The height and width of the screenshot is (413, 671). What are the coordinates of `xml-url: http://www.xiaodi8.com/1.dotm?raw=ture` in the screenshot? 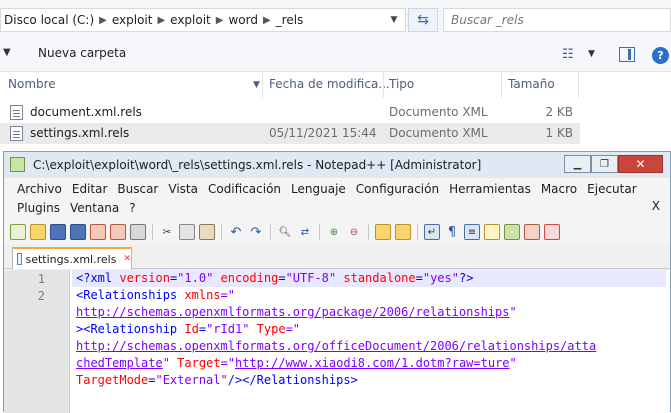 It's located at (372, 363).